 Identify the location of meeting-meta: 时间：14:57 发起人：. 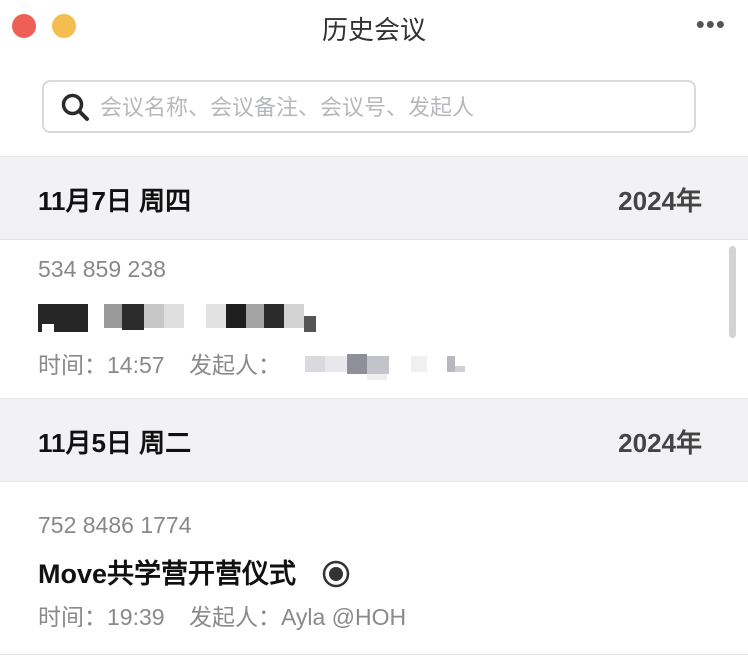
(261, 364).